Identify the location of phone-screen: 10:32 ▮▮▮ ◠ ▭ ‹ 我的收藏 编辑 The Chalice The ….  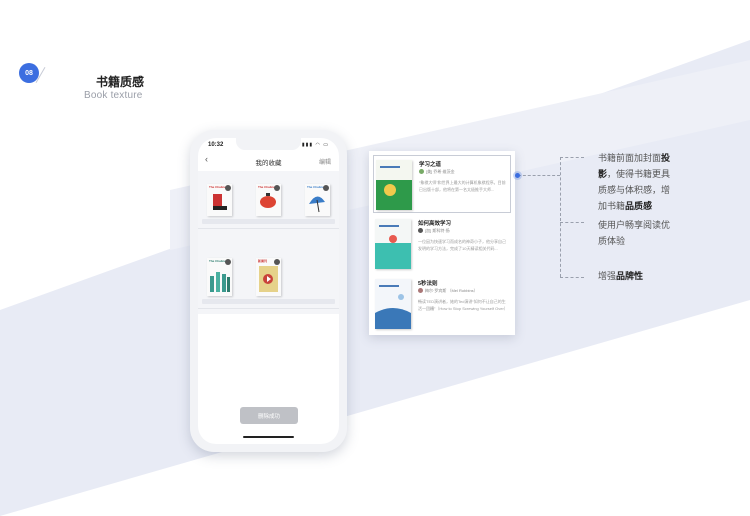
(268, 291).